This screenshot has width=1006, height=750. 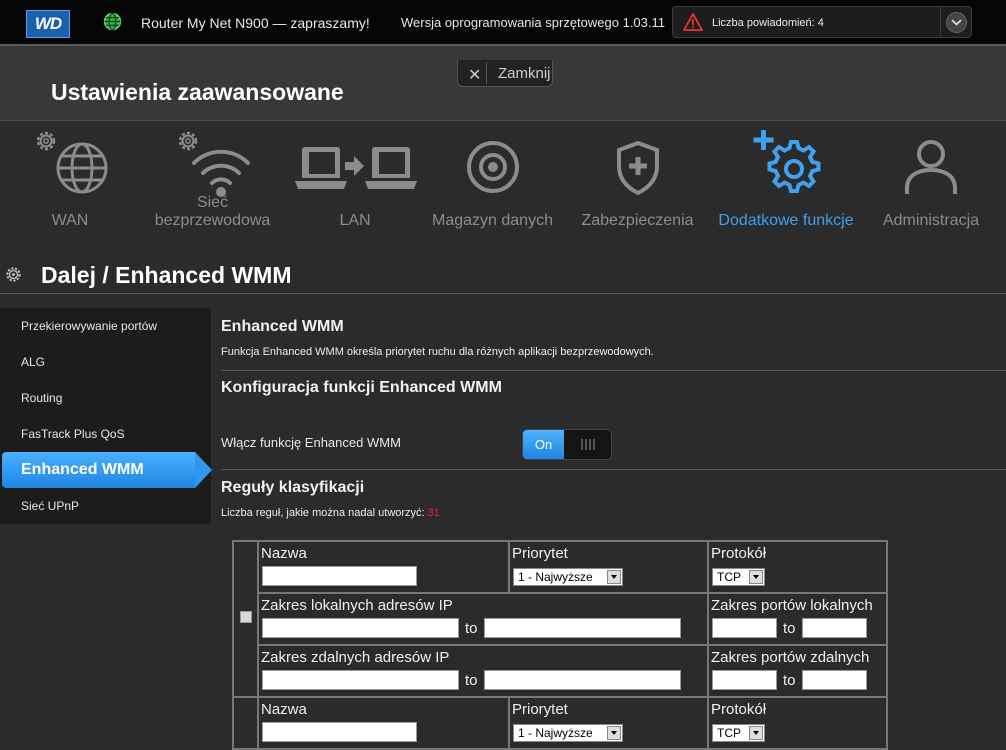 I want to click on category-storage: Magazyn danych, so click(x=492, y=183).